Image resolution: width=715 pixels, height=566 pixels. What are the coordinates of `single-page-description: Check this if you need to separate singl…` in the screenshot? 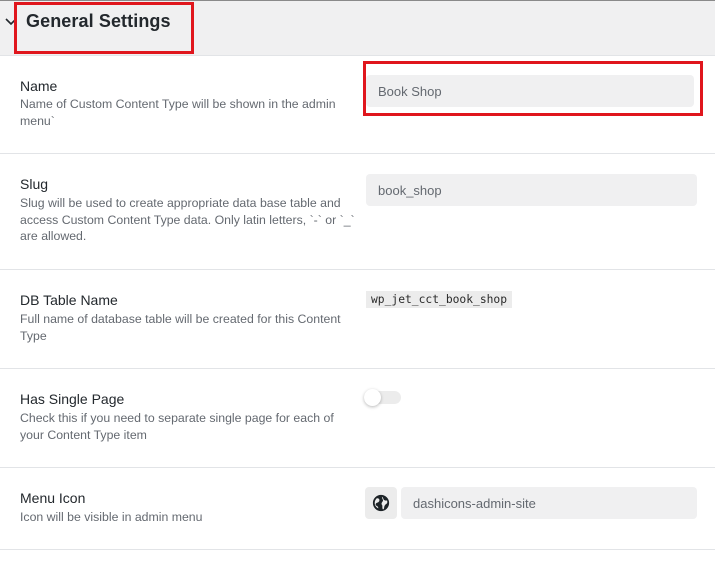 It's located at (177, 426).